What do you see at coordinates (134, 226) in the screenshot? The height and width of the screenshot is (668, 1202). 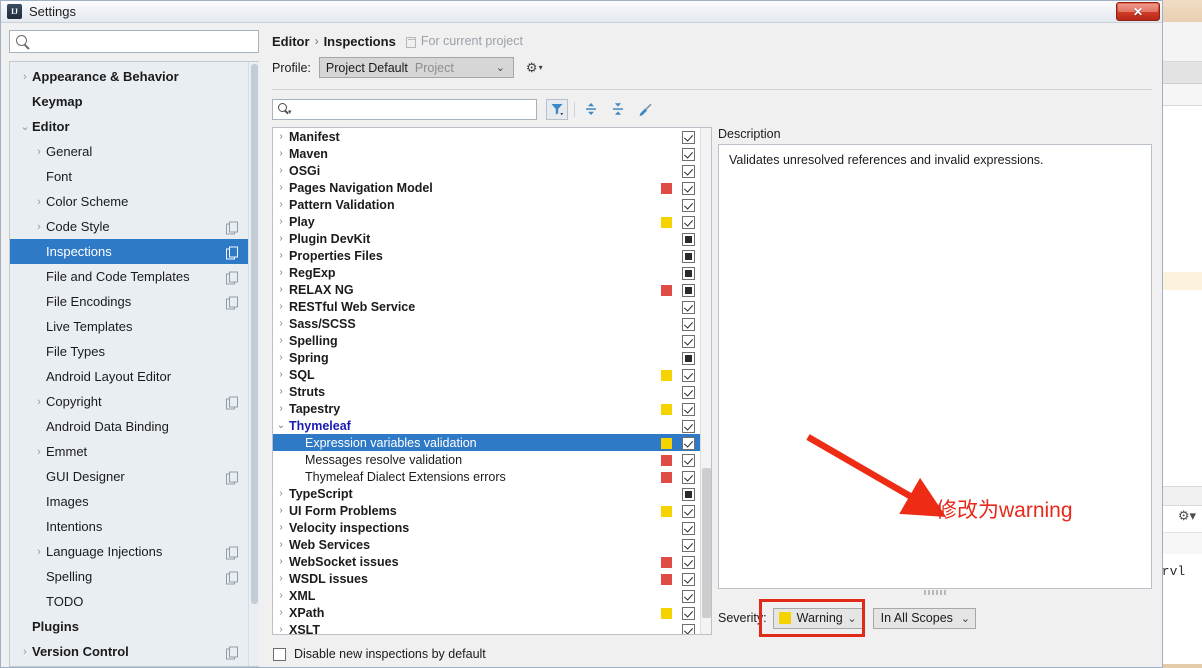 I see `sidebar-item-code-style: › Code Style` at bounding box center [134, 226].